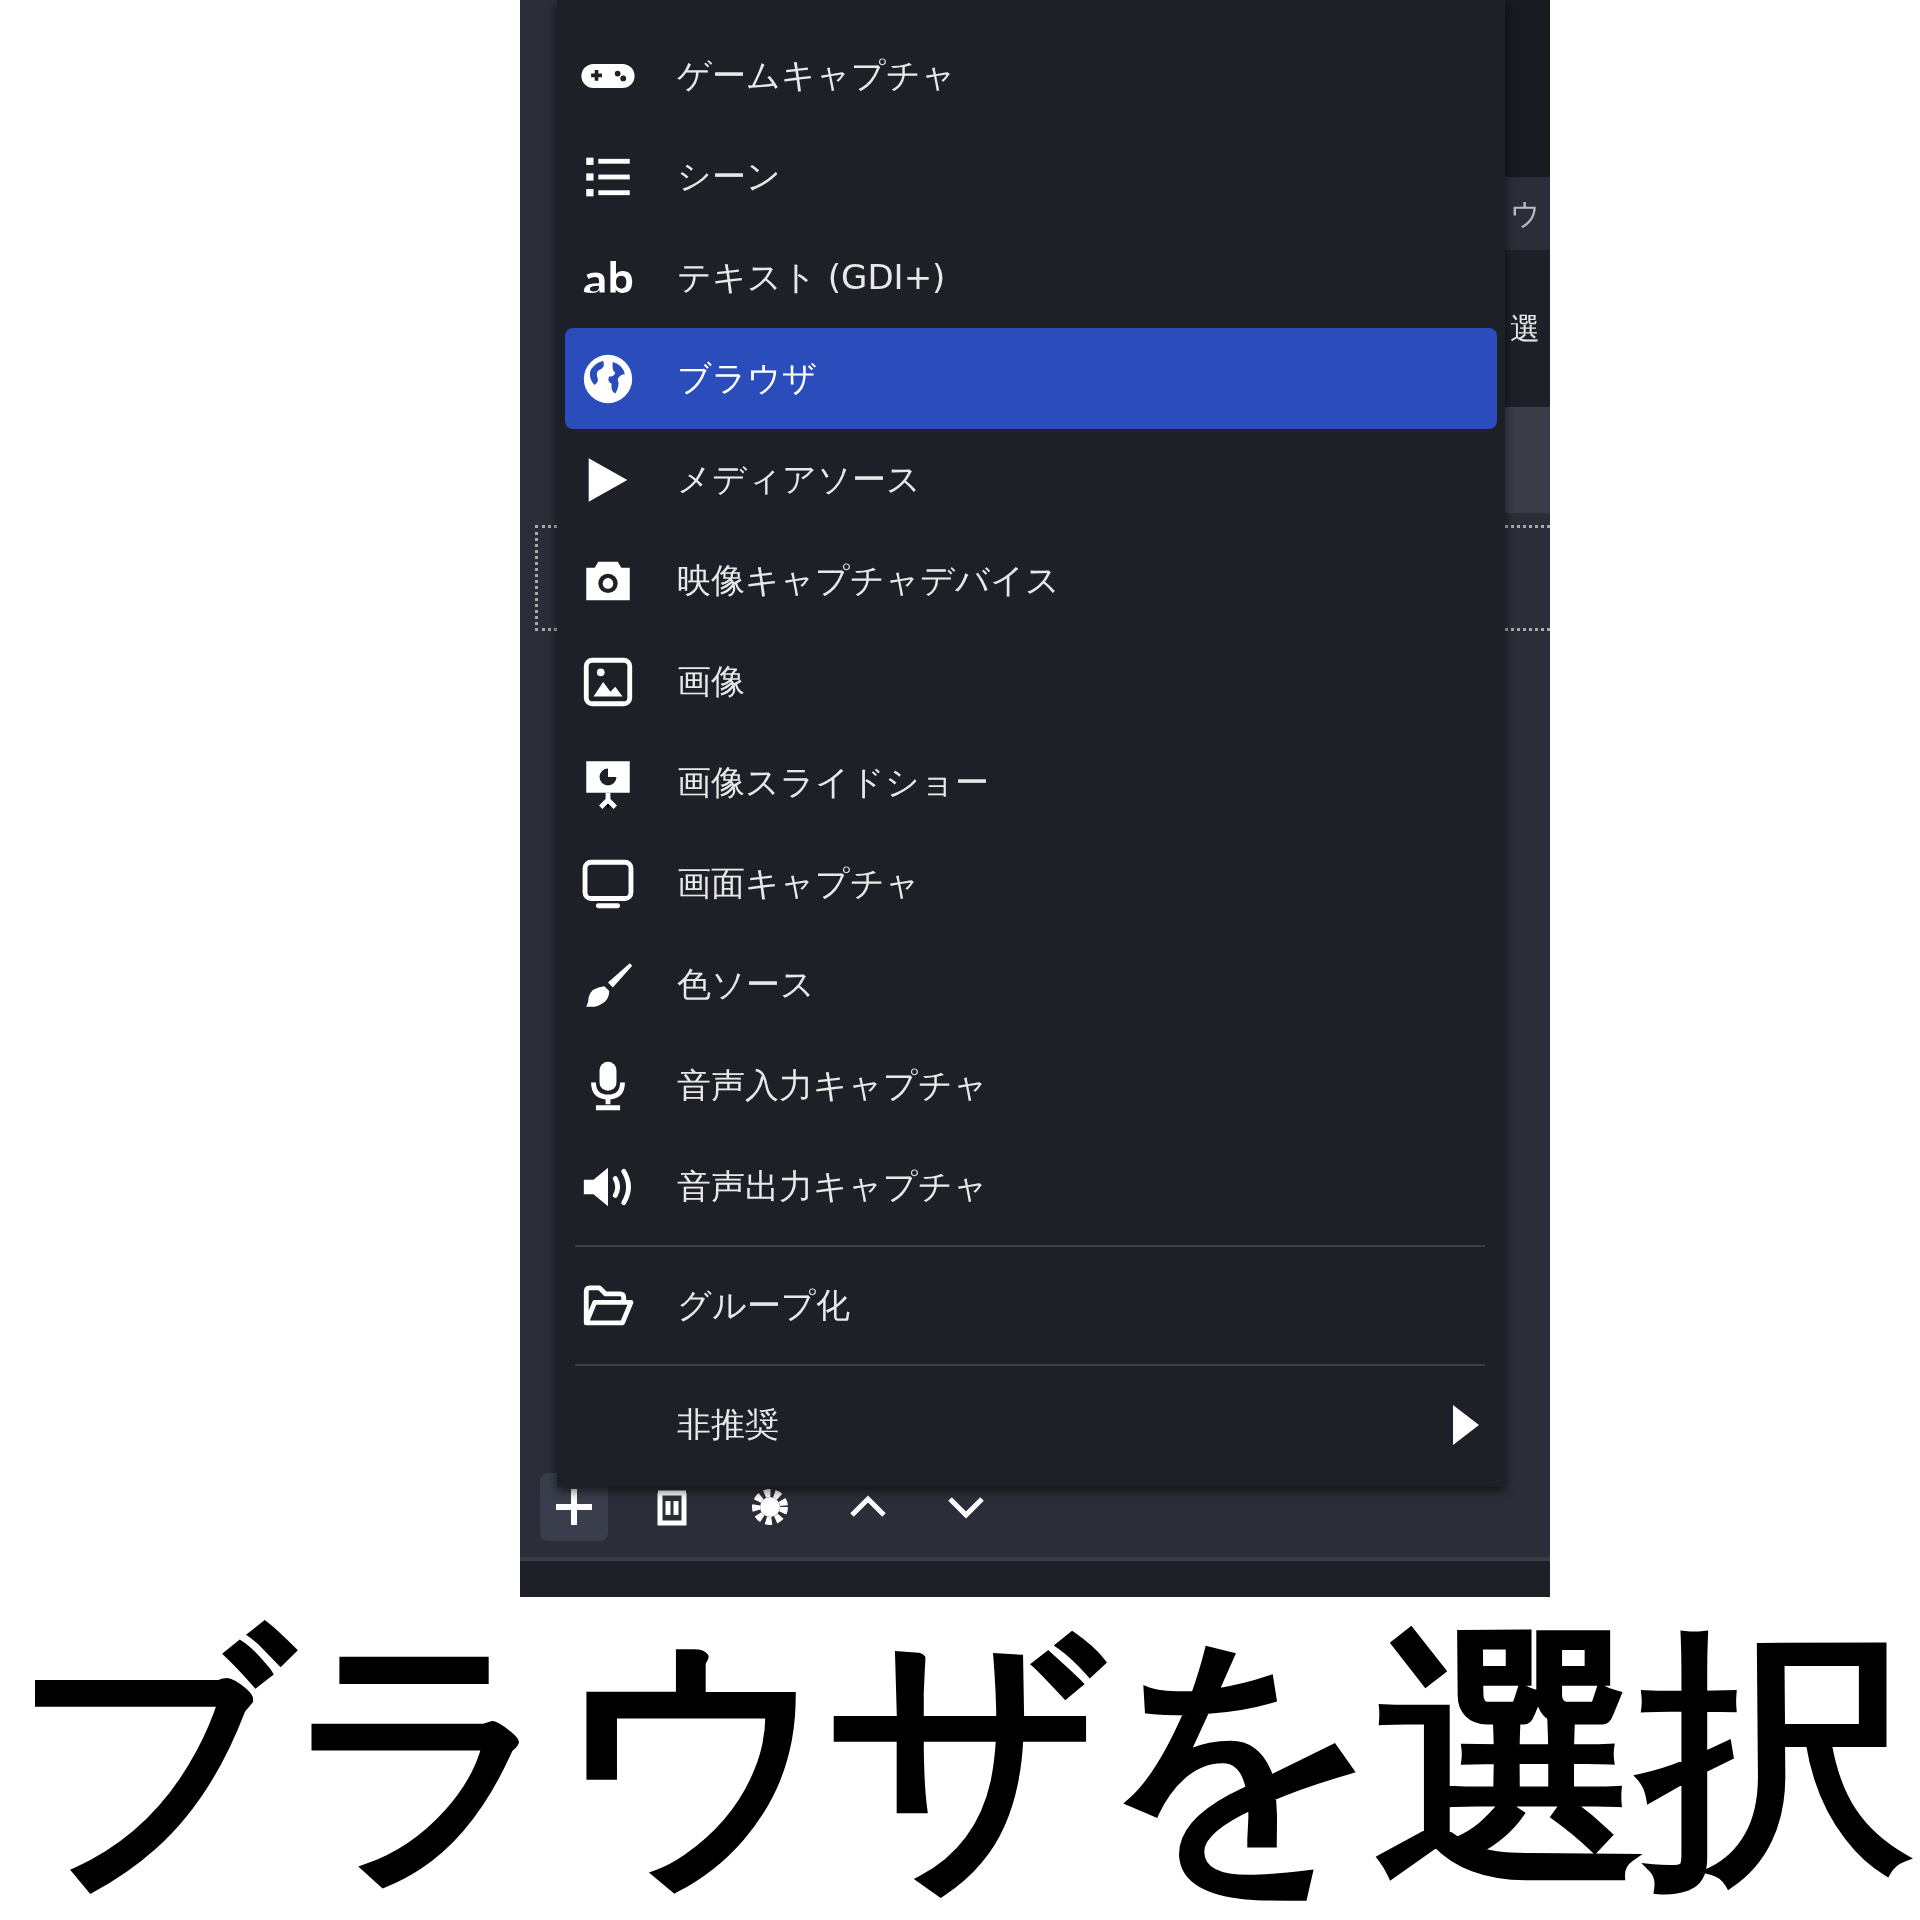 This screenshot has width=1920, height=1920. What do you see at coordinates (1031, 479) in the screenshot?
I see `menu-item: メディアソース` at bounding box center [1031, 479].